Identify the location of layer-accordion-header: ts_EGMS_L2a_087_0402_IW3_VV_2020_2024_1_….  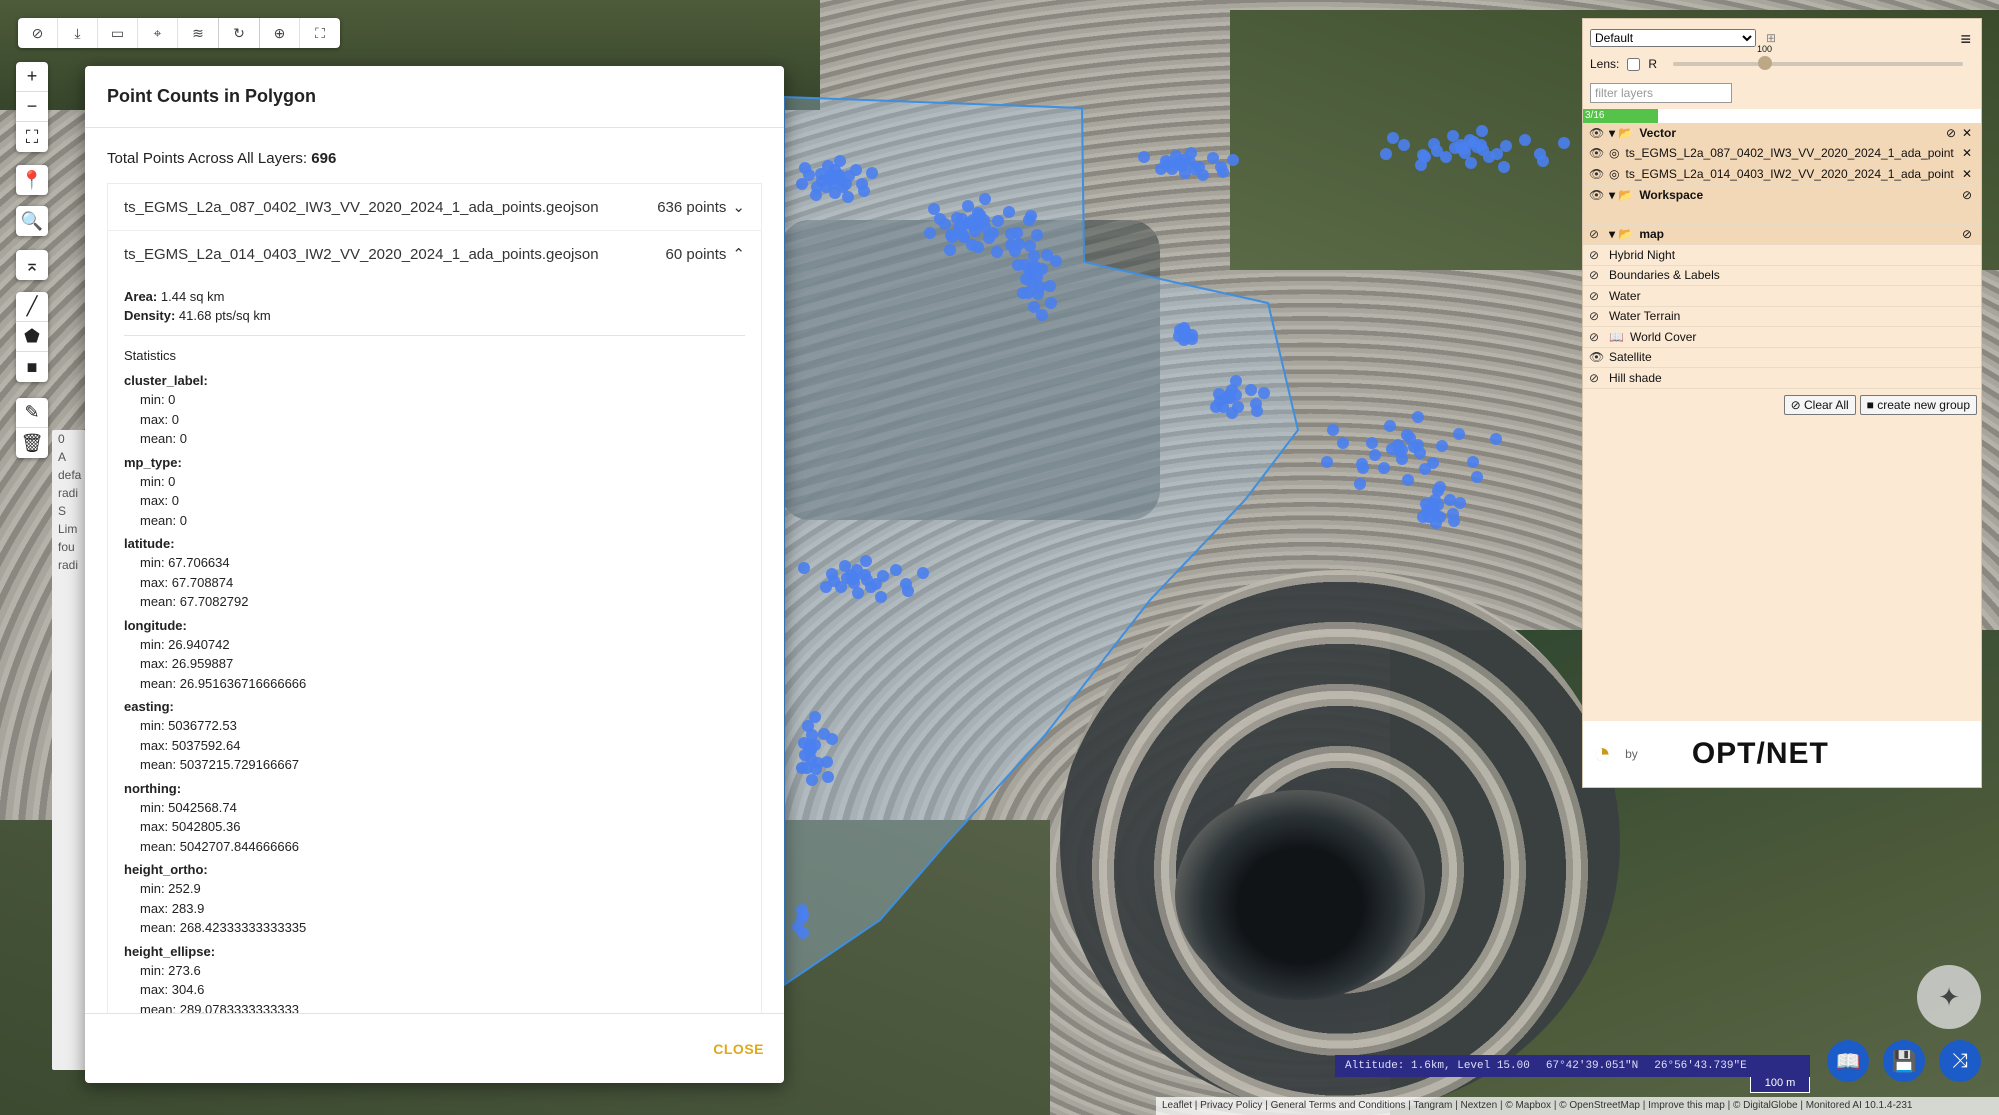
(434, 207).